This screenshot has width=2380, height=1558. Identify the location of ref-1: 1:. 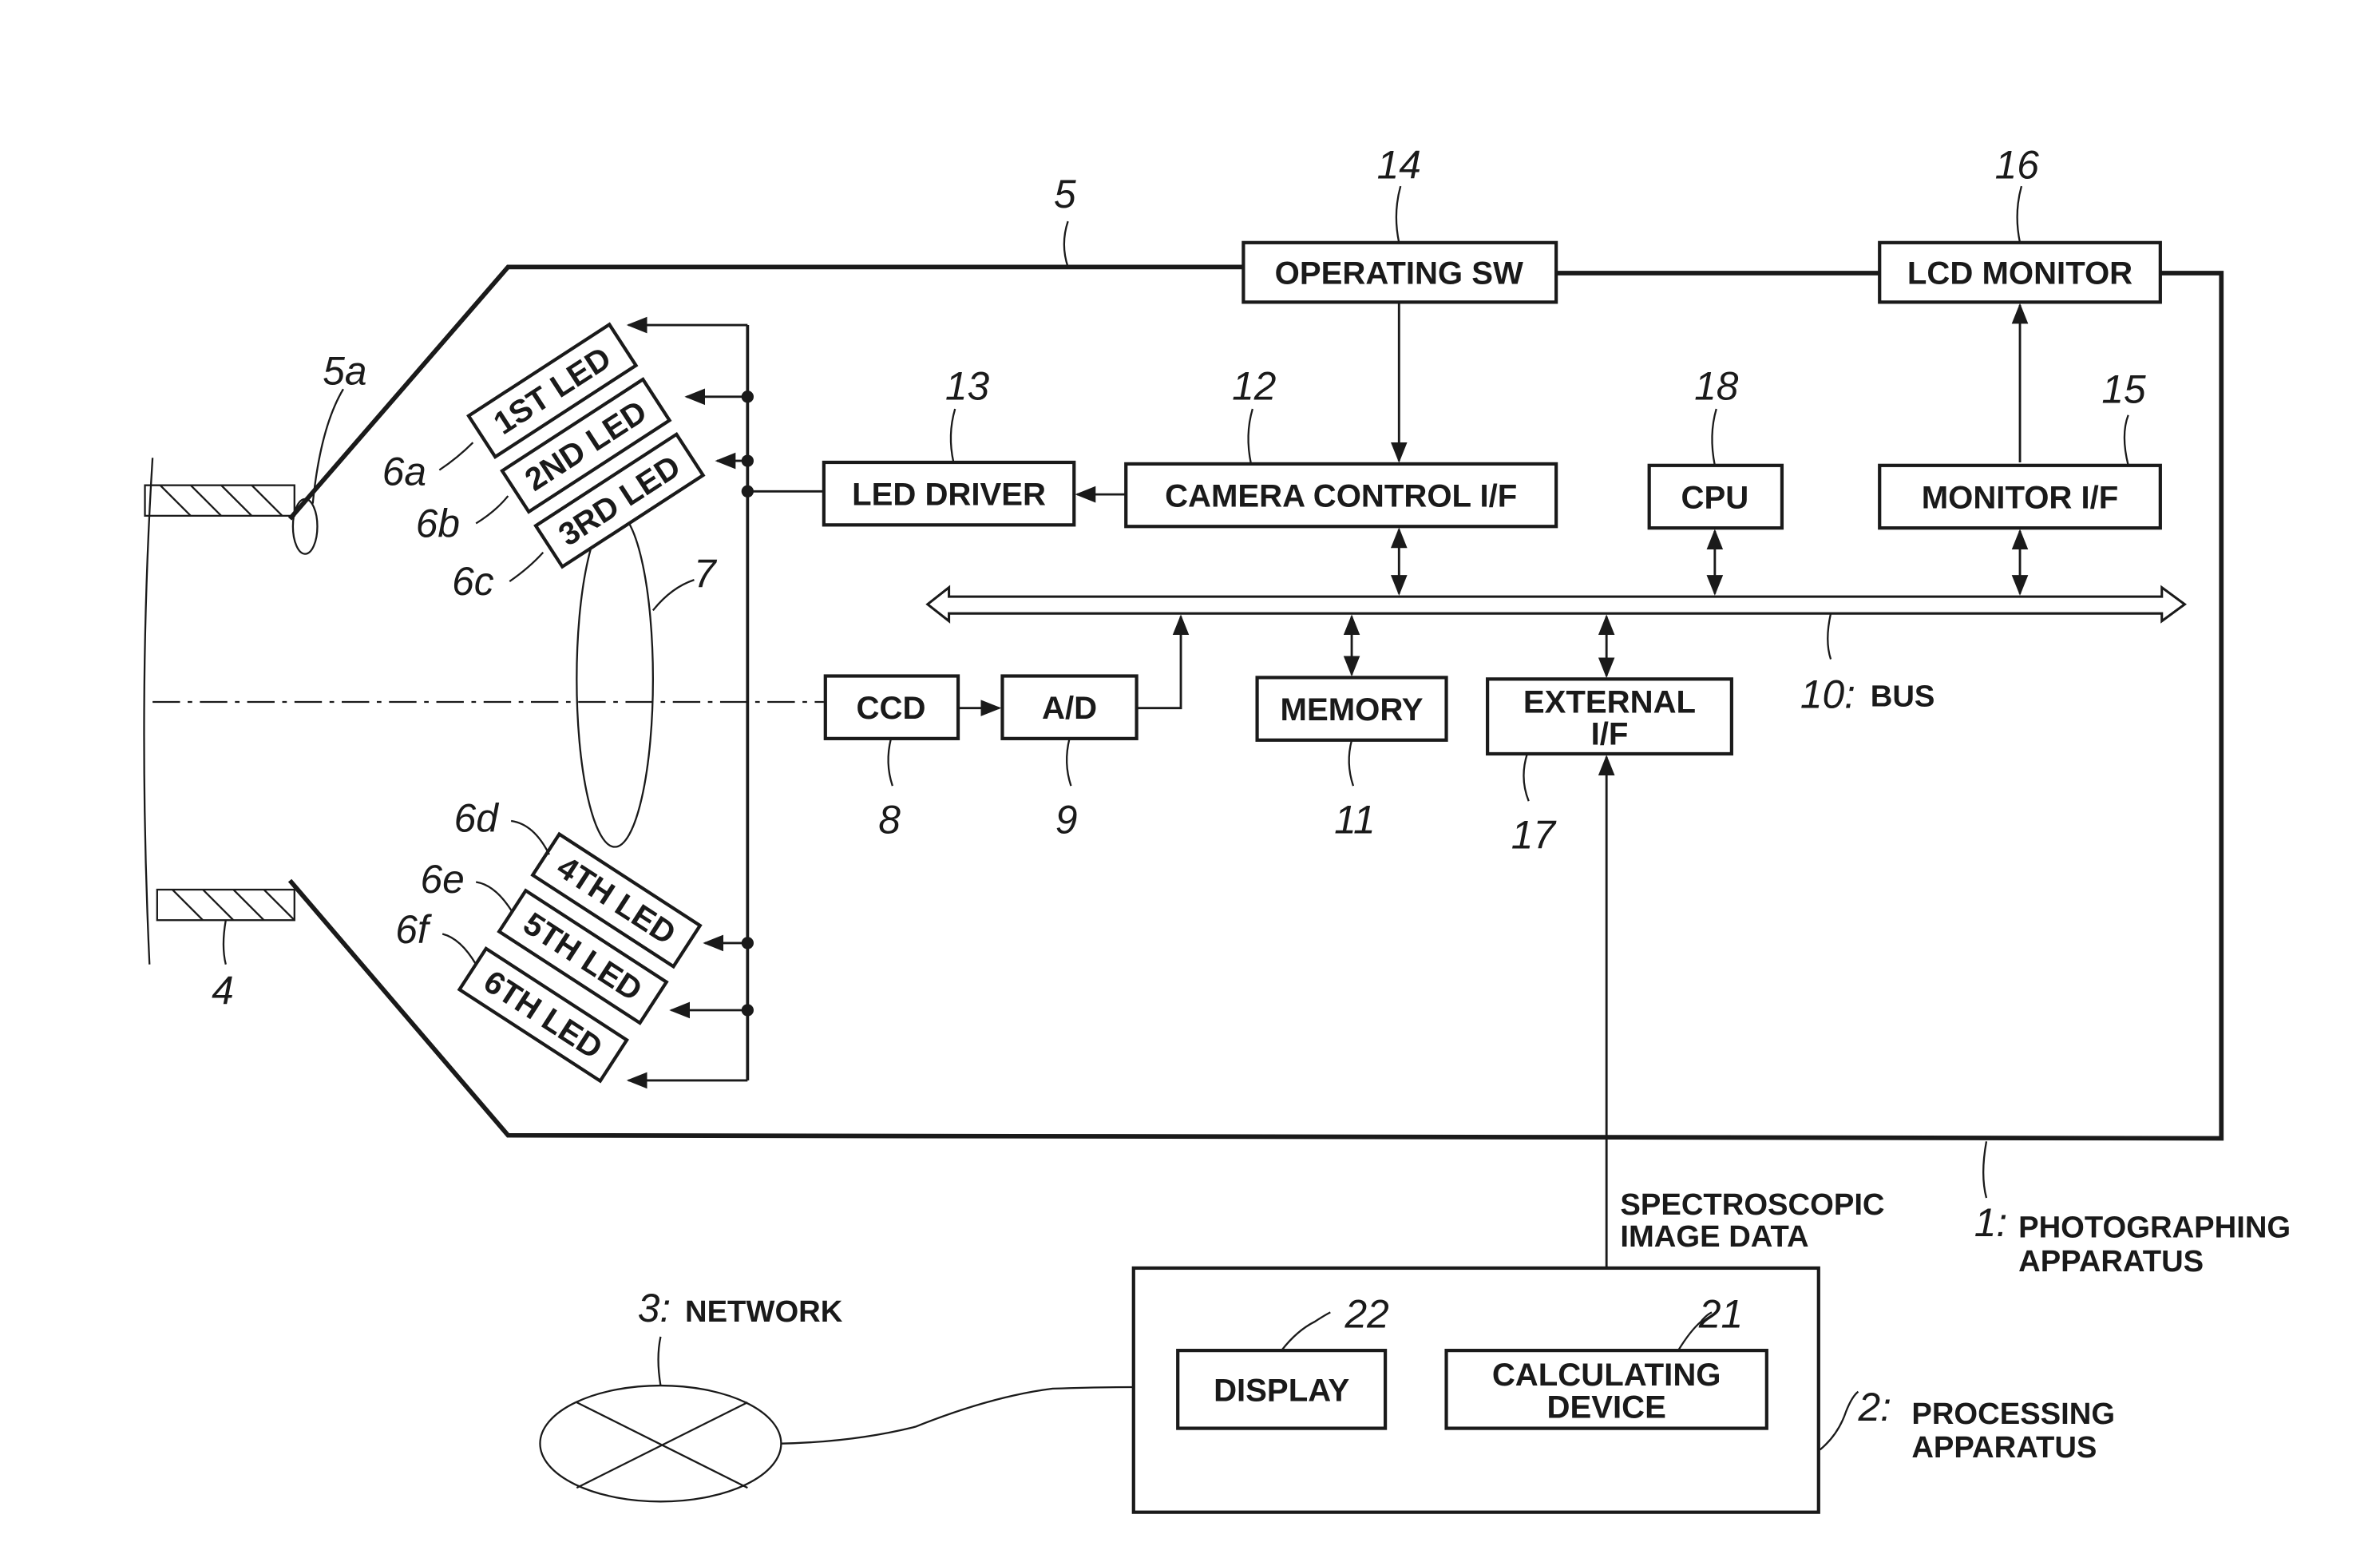
(1990, 1223).